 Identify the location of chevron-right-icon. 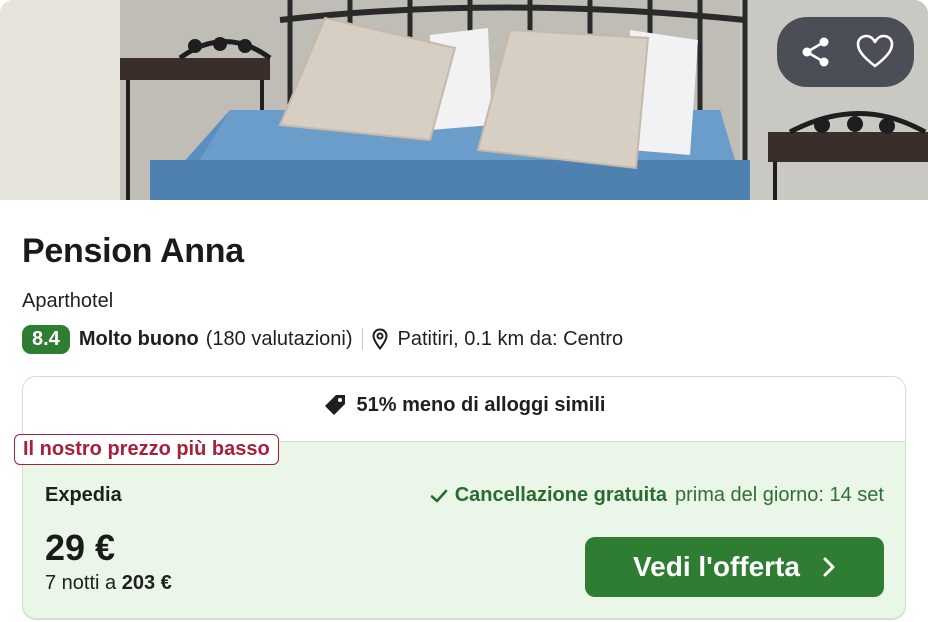
(829, 567).